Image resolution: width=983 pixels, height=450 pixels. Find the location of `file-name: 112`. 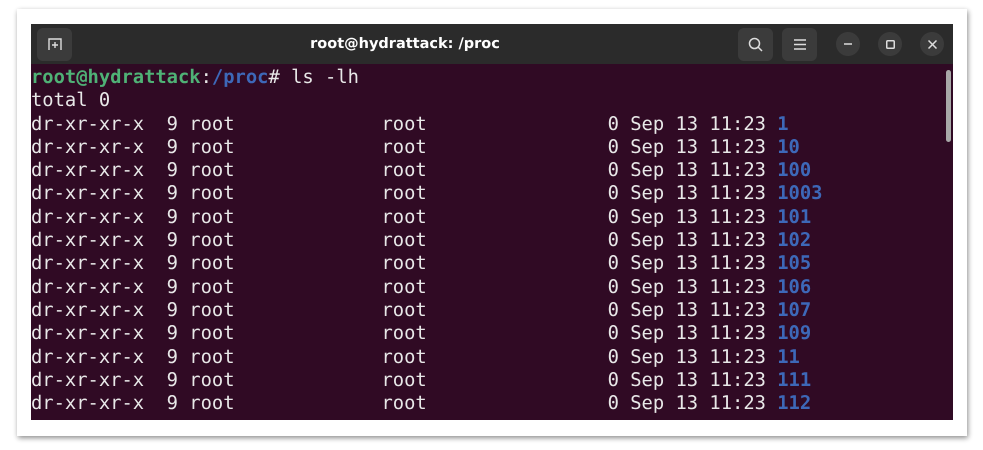

file-name: 112 is located at coordinates (794, 404).